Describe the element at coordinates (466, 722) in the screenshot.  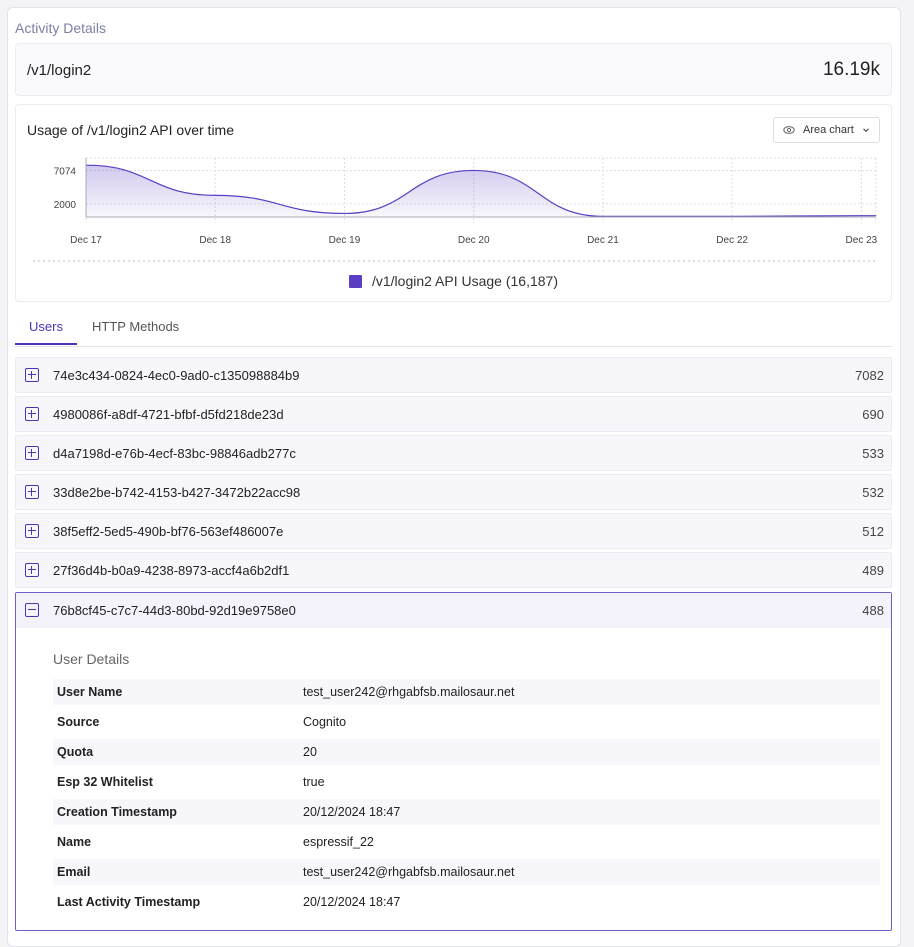
I see `detail-row: Source Cognito` at that location.